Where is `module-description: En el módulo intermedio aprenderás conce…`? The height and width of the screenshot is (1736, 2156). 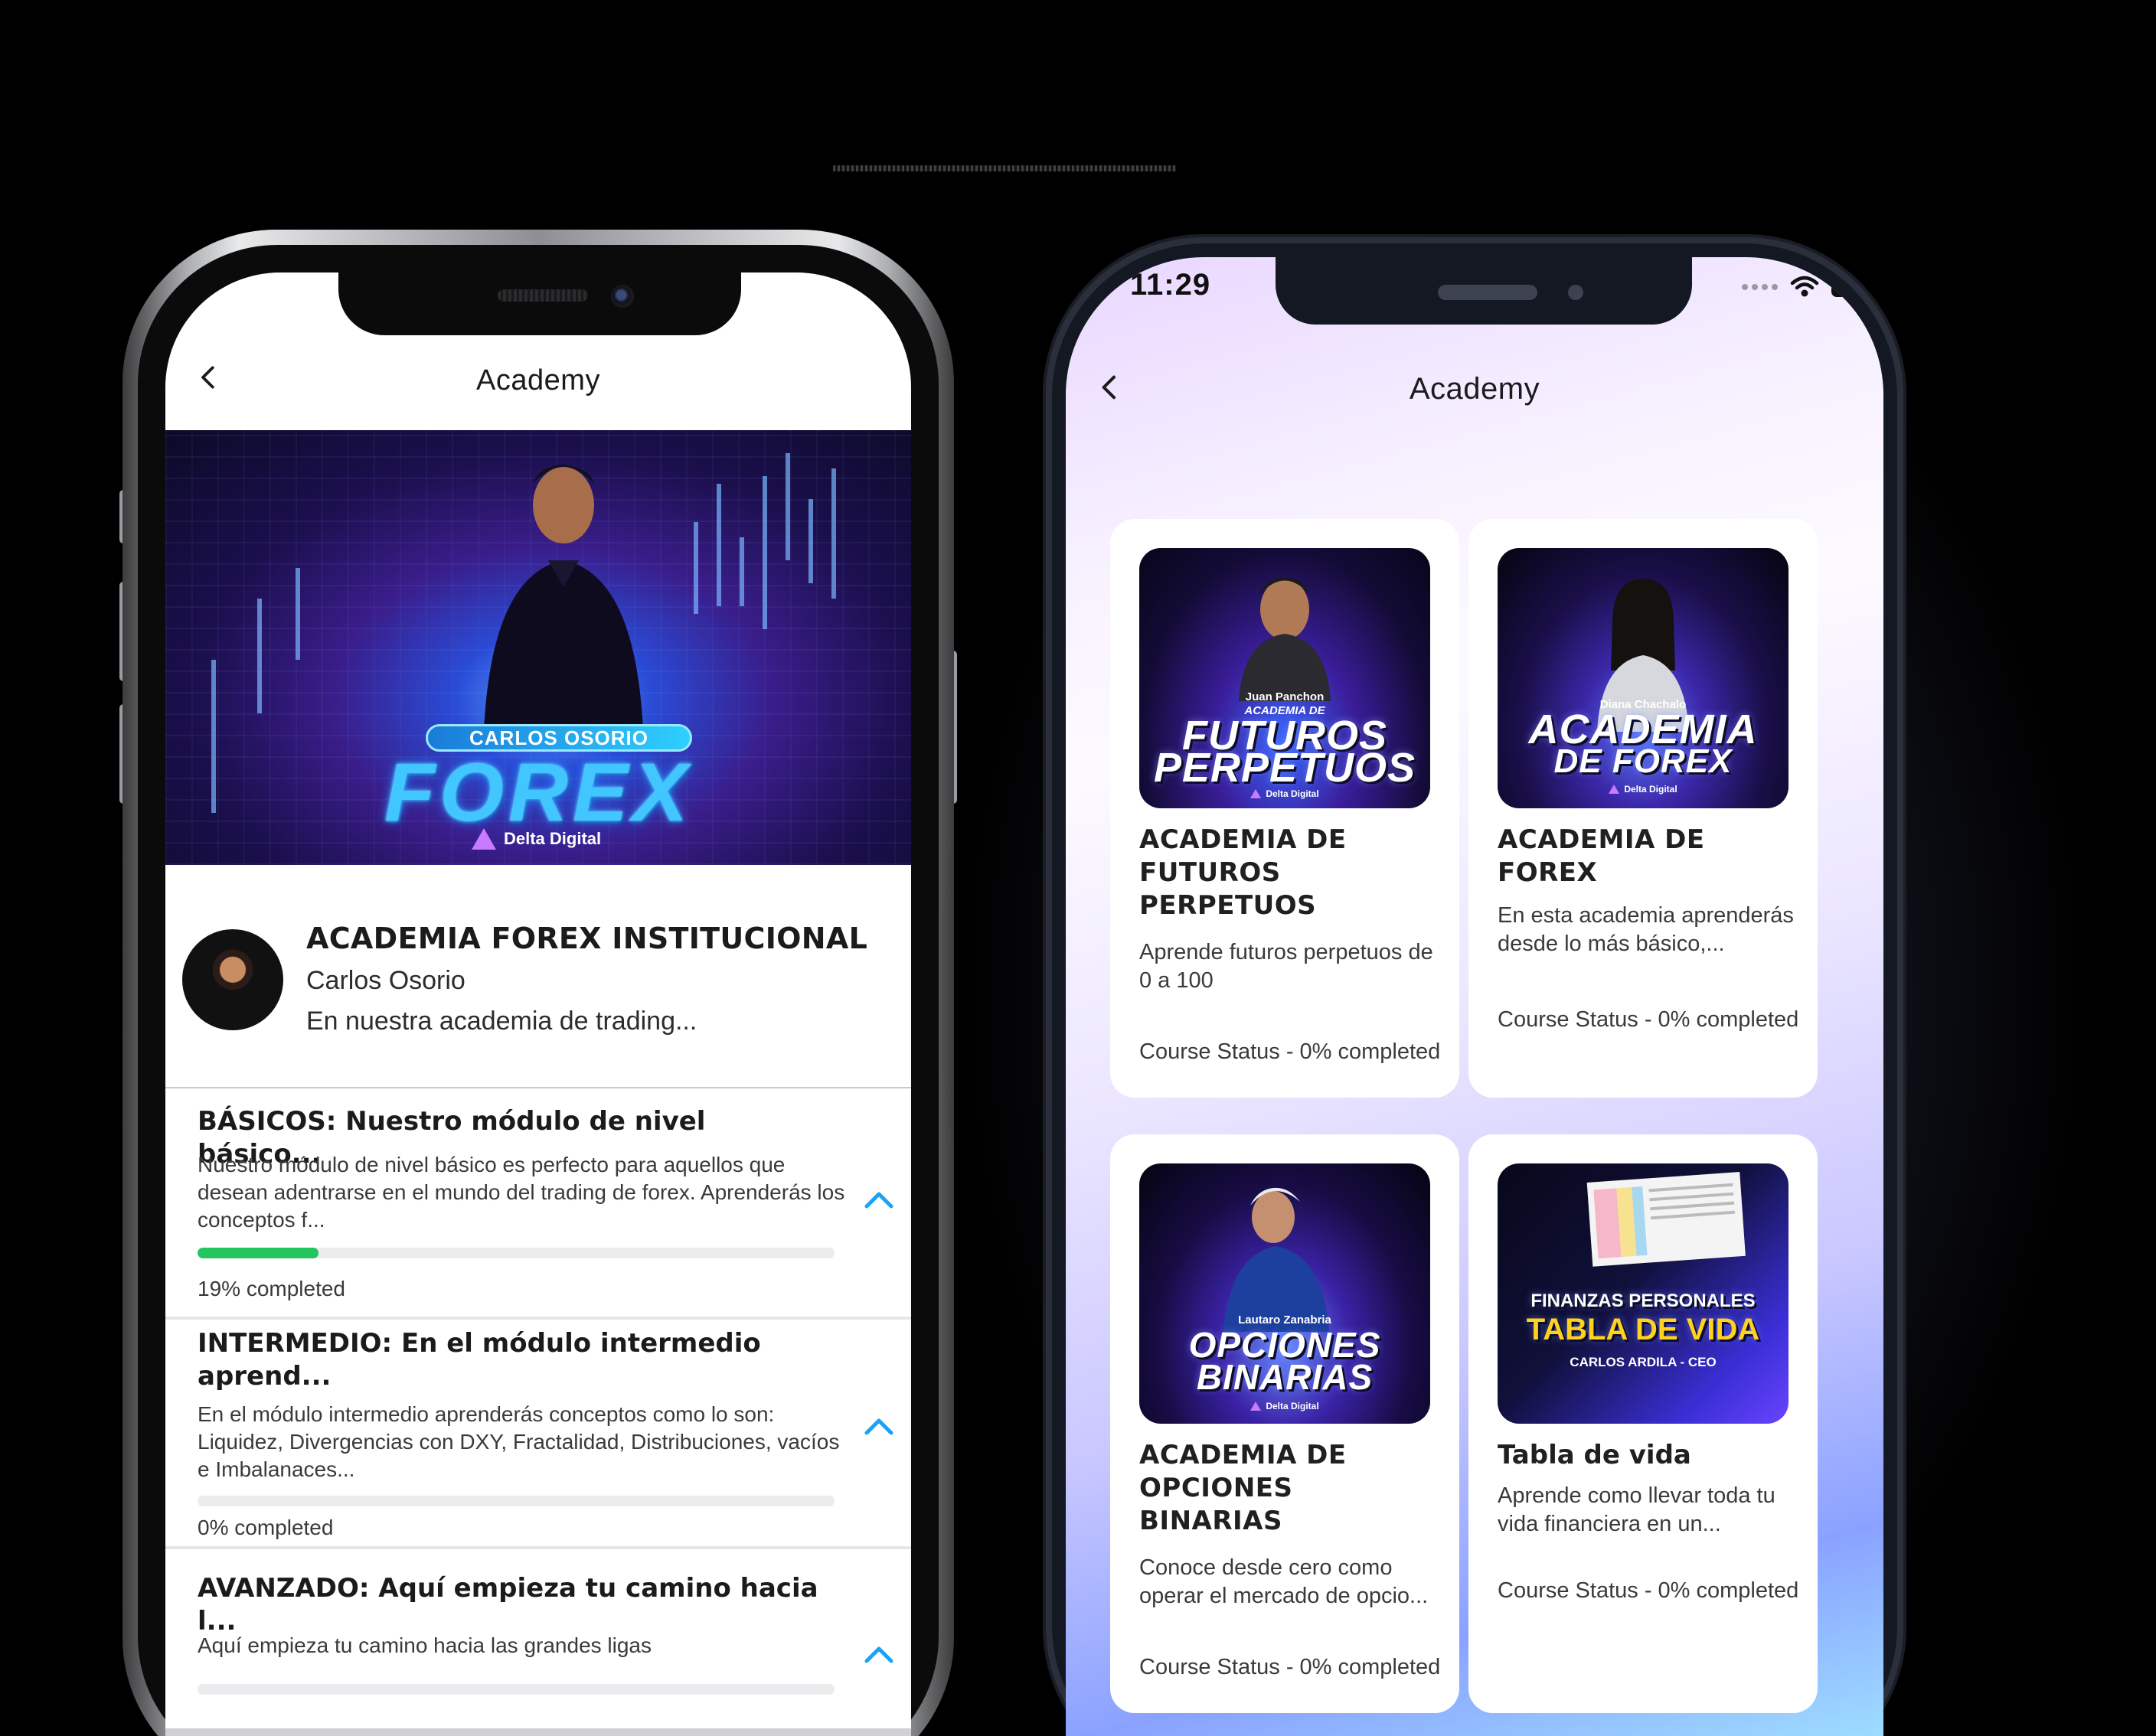
module-description: En el módulo intermedio aprenderás conce… is located at coordinates (519, 1441).